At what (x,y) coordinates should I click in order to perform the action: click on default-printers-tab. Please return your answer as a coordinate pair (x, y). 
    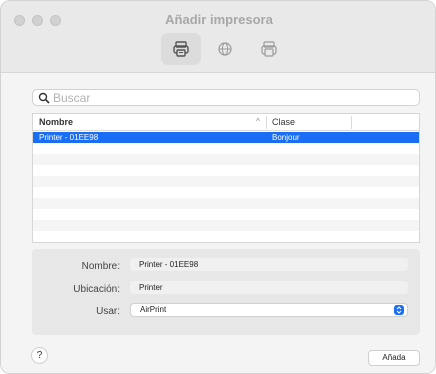
    Looking at the image, I should click on (181, 49).